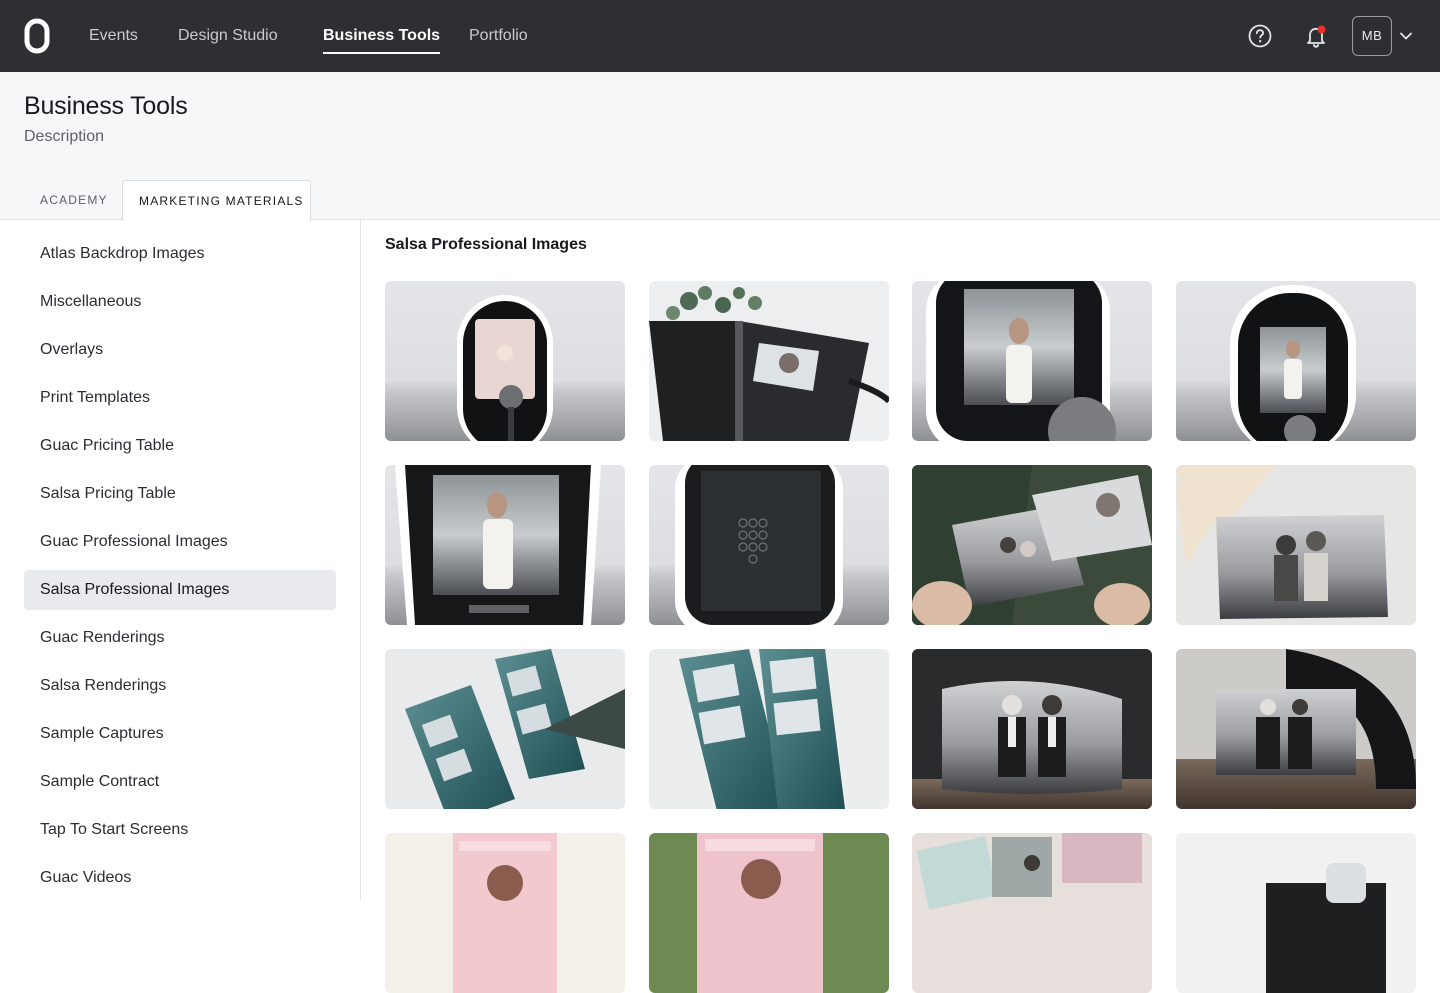  Describe the element at coordinates (180, 878) in the screenshot. I see `sidebar-item-guac-videos: Guac Videos` at that location.